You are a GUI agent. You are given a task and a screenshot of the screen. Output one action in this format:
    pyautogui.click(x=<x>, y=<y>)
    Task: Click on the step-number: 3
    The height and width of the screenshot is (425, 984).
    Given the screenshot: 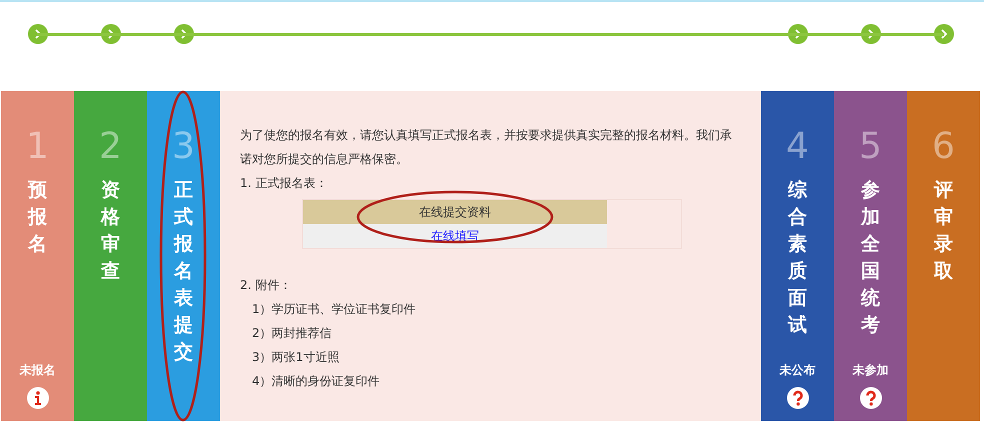 What is the action you would take?
    pyautogui.click(x=183, y=147)
    